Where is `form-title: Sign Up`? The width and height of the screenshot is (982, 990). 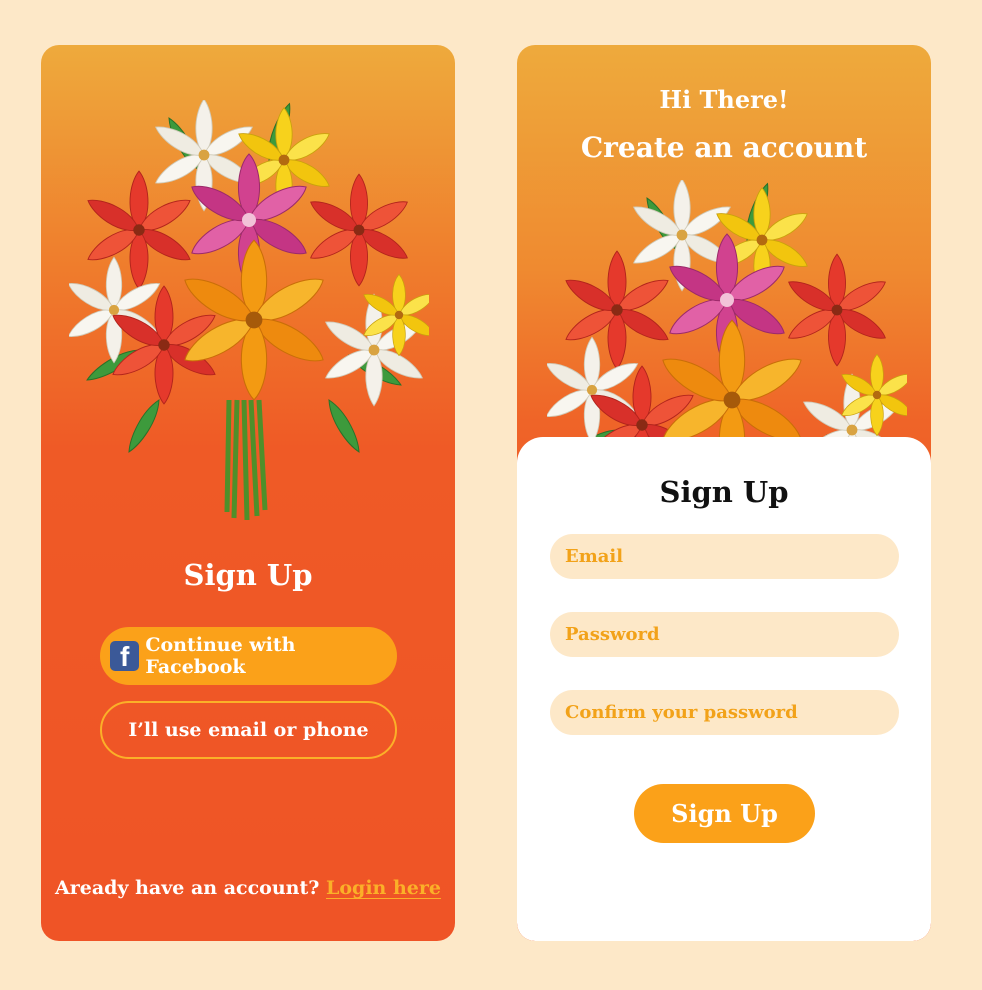 form-title: Sign Up is located at coordinates (724, 492).